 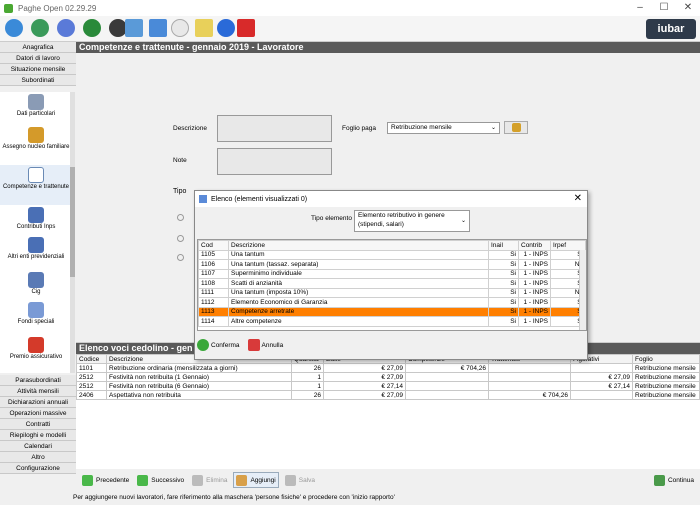 I want to click on nav-contratti: Contratti, so click(x=38, y=424).